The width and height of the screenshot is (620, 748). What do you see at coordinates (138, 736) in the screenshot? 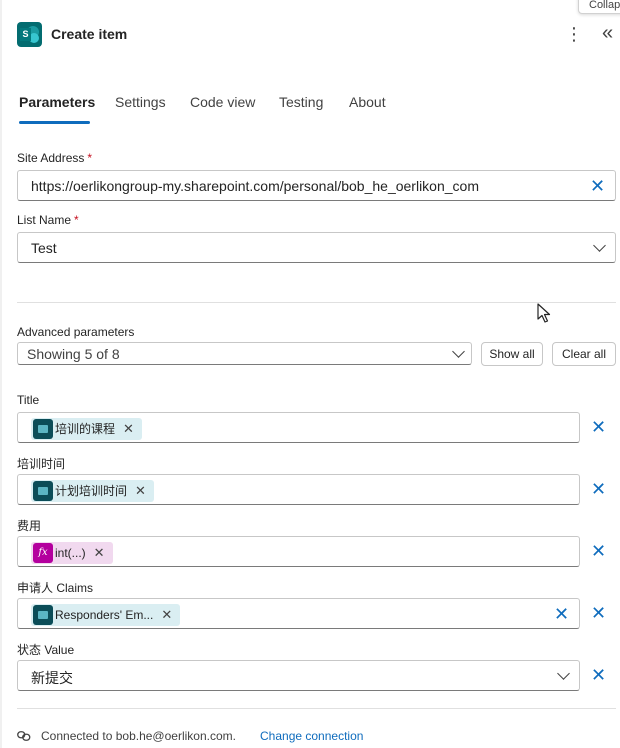
I see `connected-account-text: Connected to bob.he@oerlikon.com.` at bounding box center [138, 736].